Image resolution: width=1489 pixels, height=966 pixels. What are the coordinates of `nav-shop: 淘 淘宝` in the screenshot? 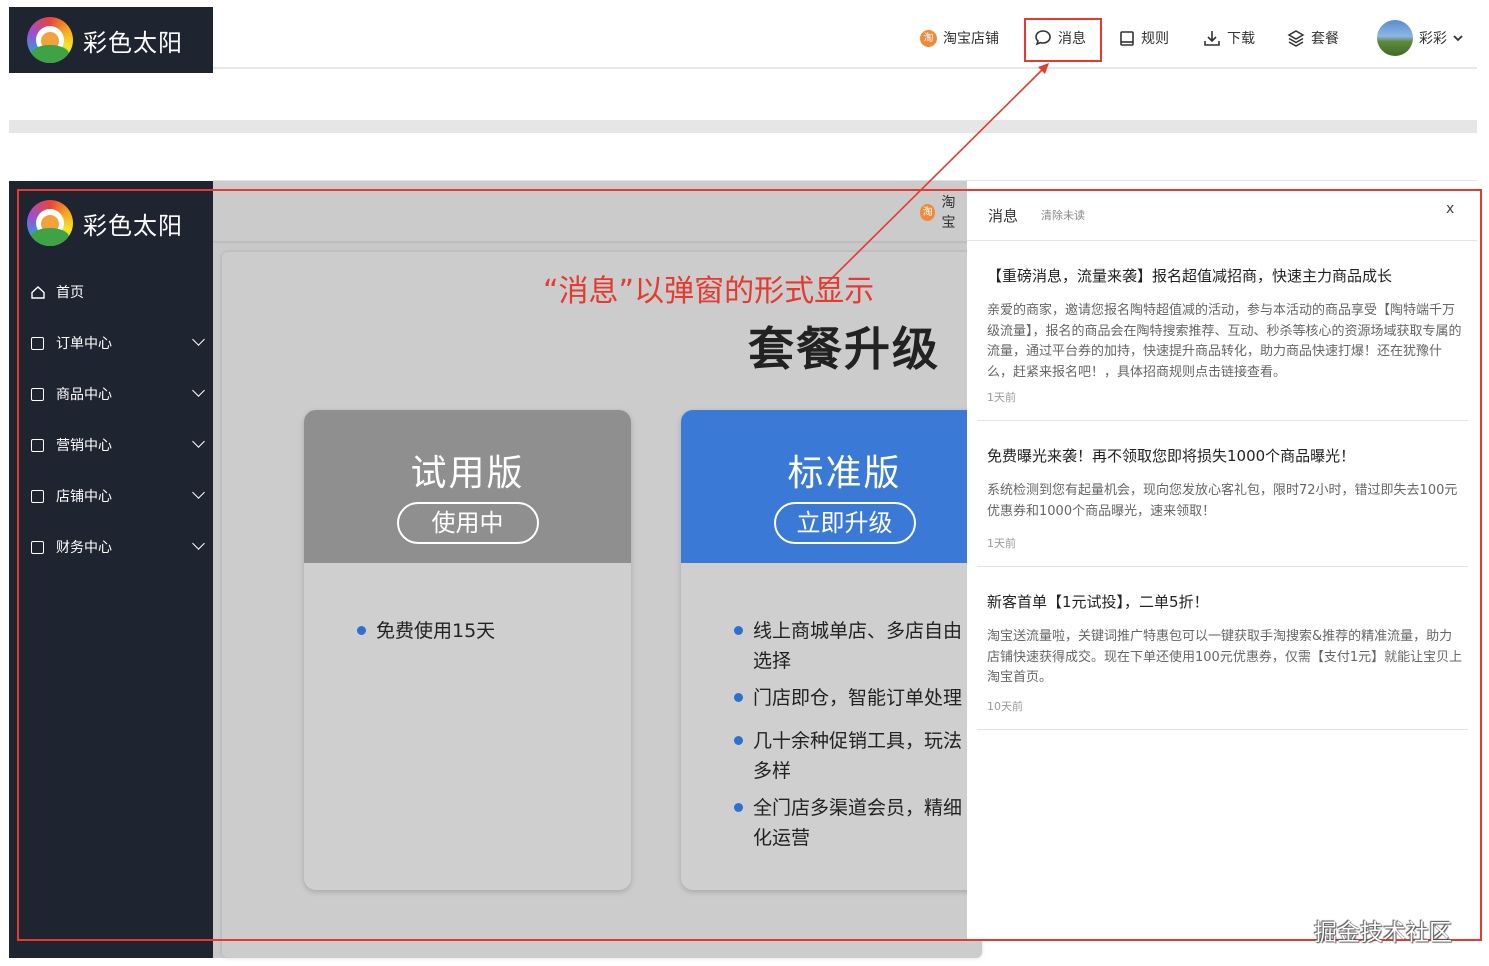 It's located at (943, 212).